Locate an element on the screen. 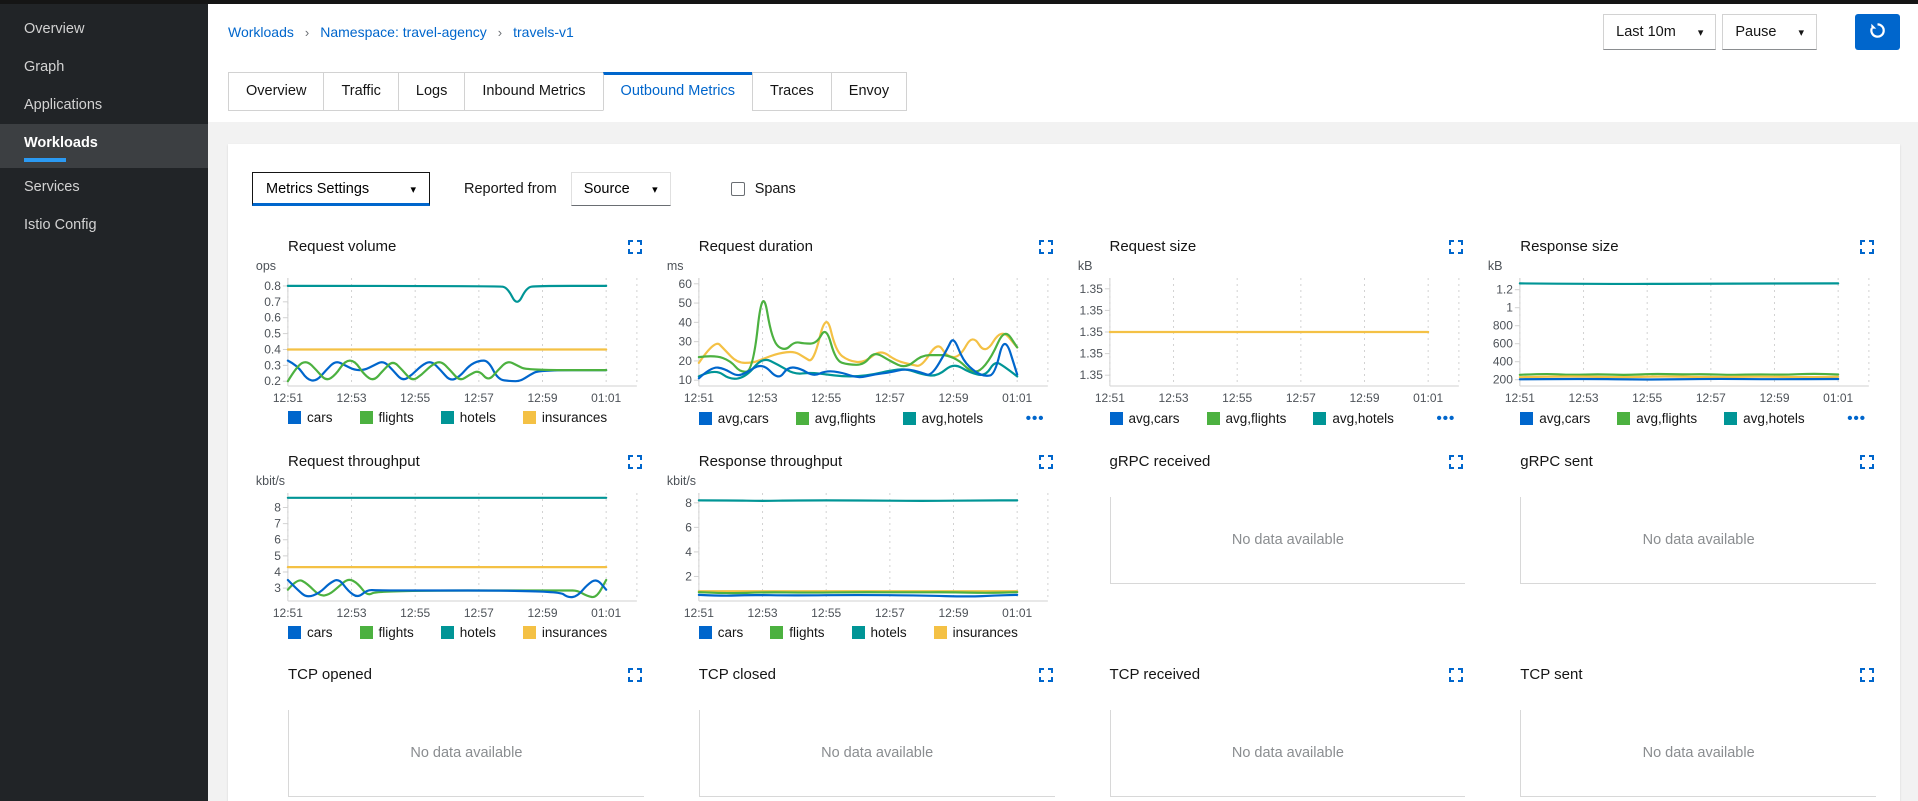 This screenshot has height=801, width=1918. no-data-message: No data available is located at coordinates (1287, 540).